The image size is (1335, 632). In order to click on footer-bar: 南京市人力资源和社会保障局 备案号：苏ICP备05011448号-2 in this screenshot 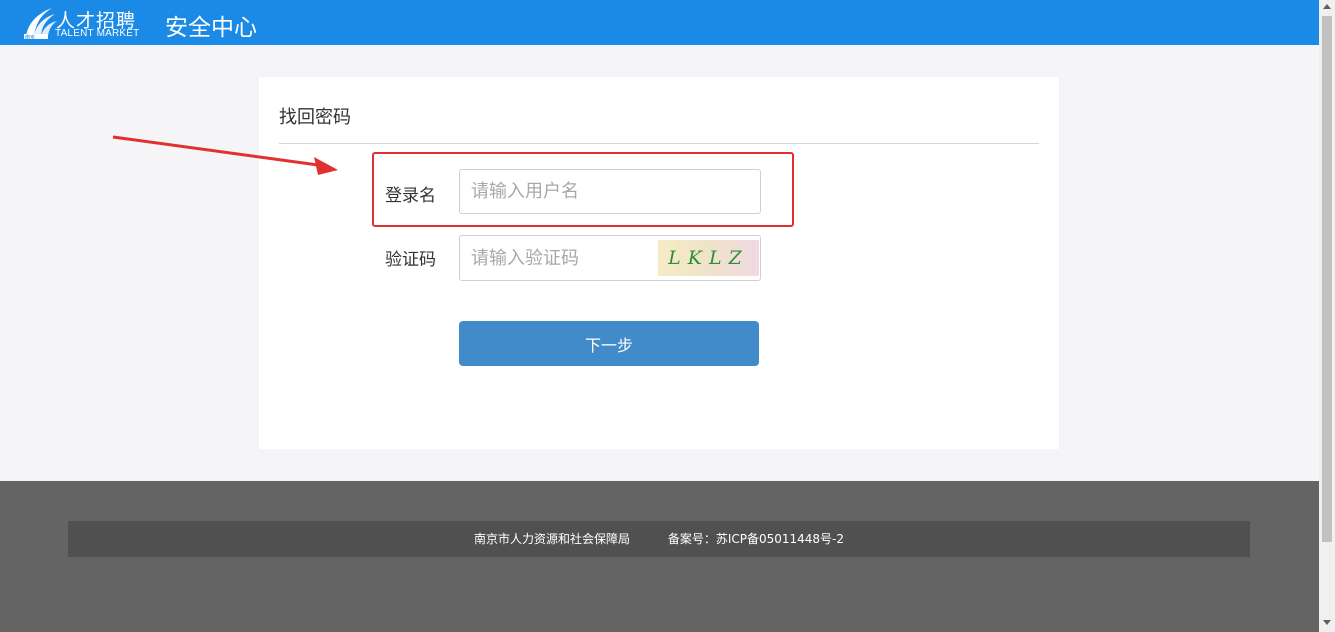, I will do `click(659, 539)`.